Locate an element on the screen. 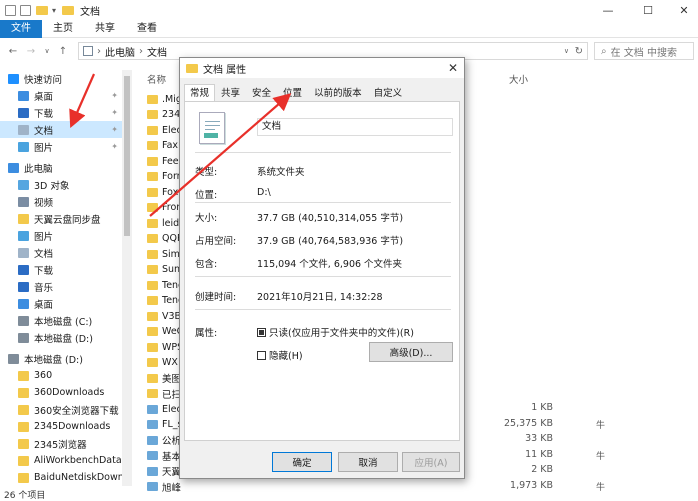 Image resolution: width=698 pixels, height=501 pixels. tab-location: 位置 is located at coordinates (292, 93).